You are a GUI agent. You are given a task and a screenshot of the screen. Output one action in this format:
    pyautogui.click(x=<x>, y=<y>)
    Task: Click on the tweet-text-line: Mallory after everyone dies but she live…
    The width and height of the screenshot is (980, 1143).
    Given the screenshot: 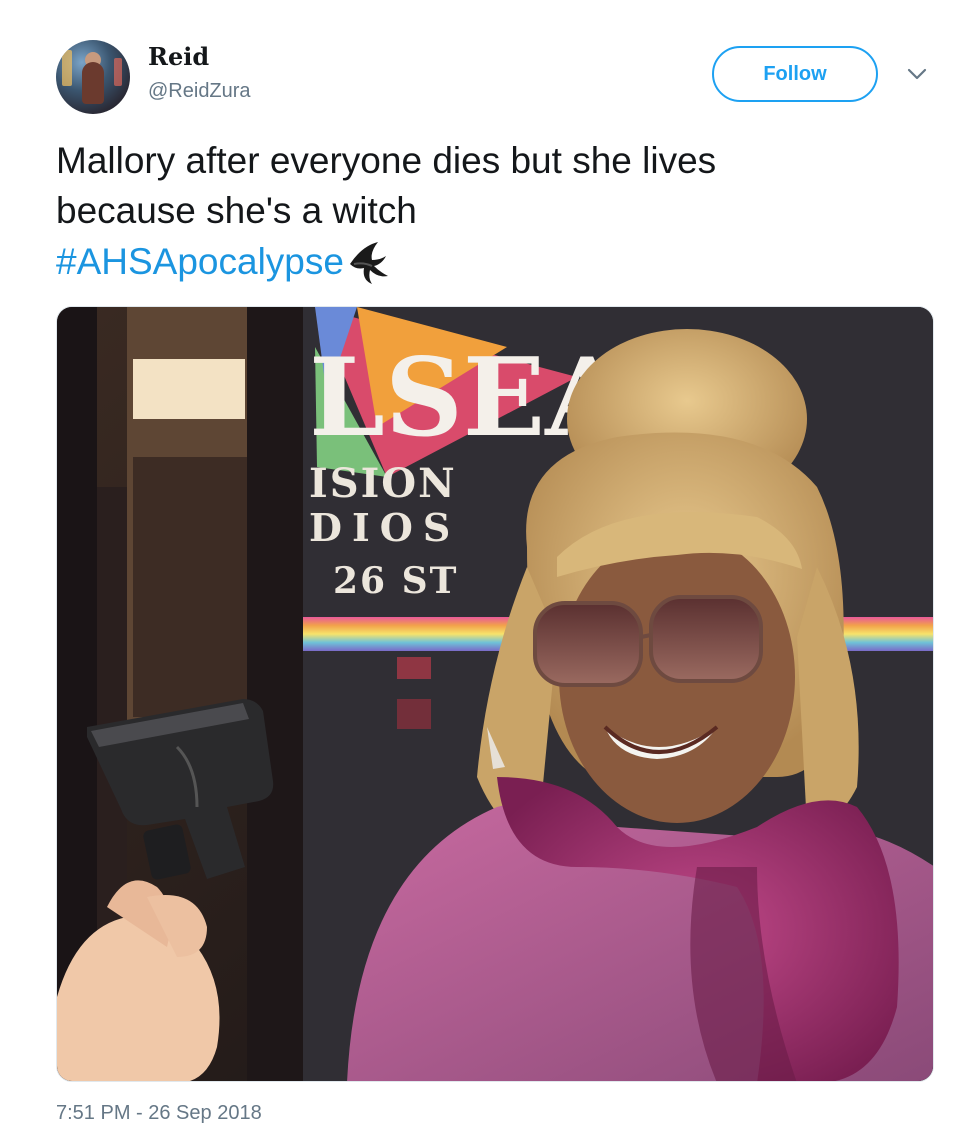 What is the action you would take?
    pyautogui.click(x=386, y=160)
    